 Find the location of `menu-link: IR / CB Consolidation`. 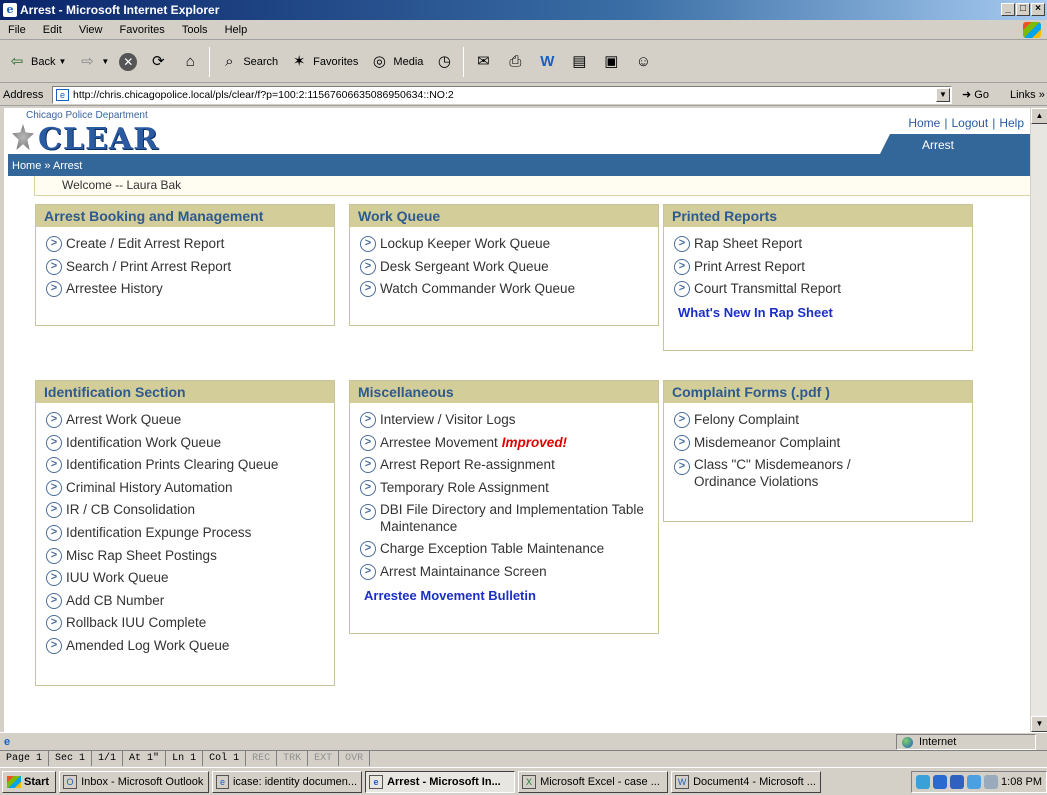

menu-link: IR / CB Consolidation is located at coordinates (130, 510).